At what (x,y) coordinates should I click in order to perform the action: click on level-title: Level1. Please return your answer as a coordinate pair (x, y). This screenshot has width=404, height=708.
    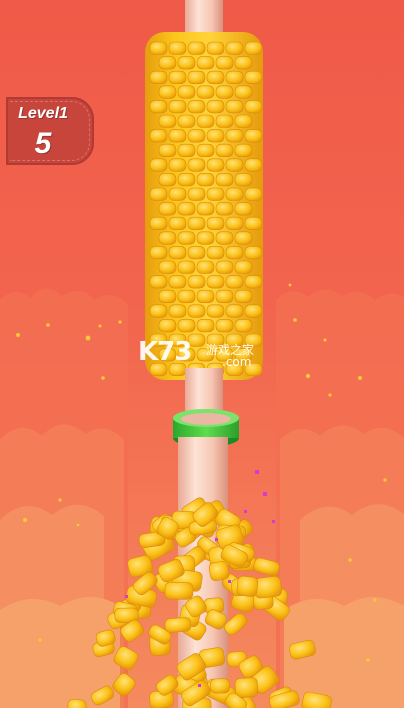
    Looking at the image, I should click on (43, 113).